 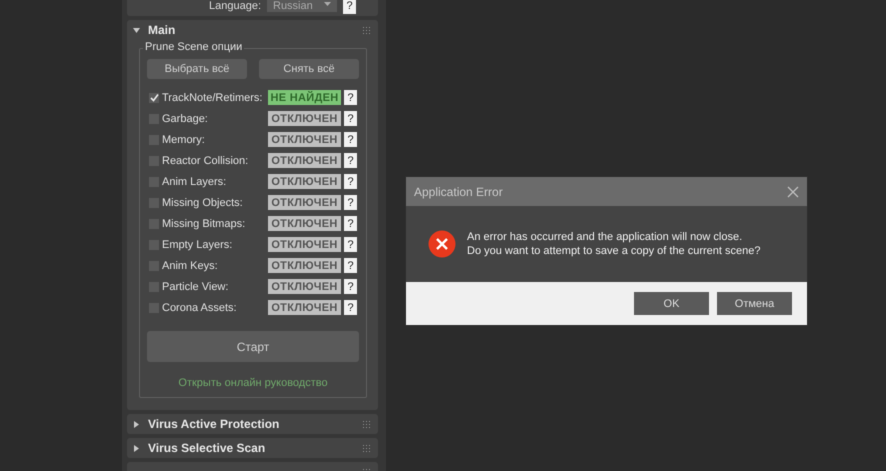 What do you see at coordinates (206, 160) in the screenshot?
I see `option-label: Reactor Collision:` at bounding box center [206, 160].